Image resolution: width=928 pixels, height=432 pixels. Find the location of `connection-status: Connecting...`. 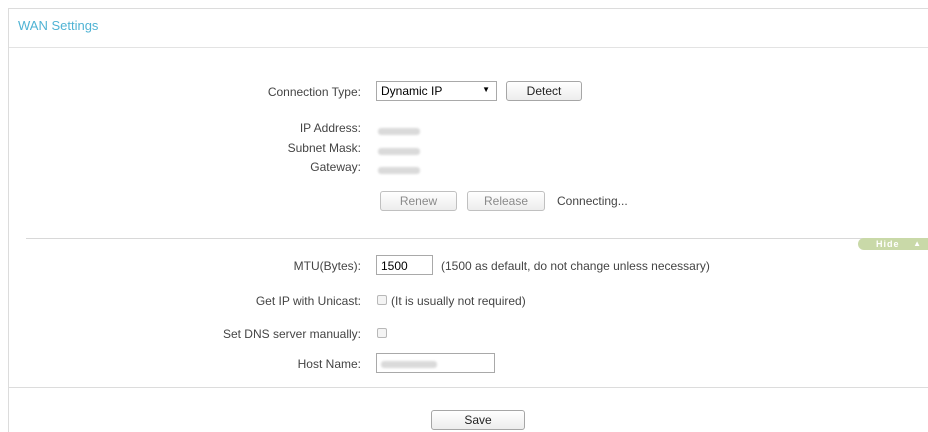

connection-status: Connecting... is located at coordinates (592, 201).